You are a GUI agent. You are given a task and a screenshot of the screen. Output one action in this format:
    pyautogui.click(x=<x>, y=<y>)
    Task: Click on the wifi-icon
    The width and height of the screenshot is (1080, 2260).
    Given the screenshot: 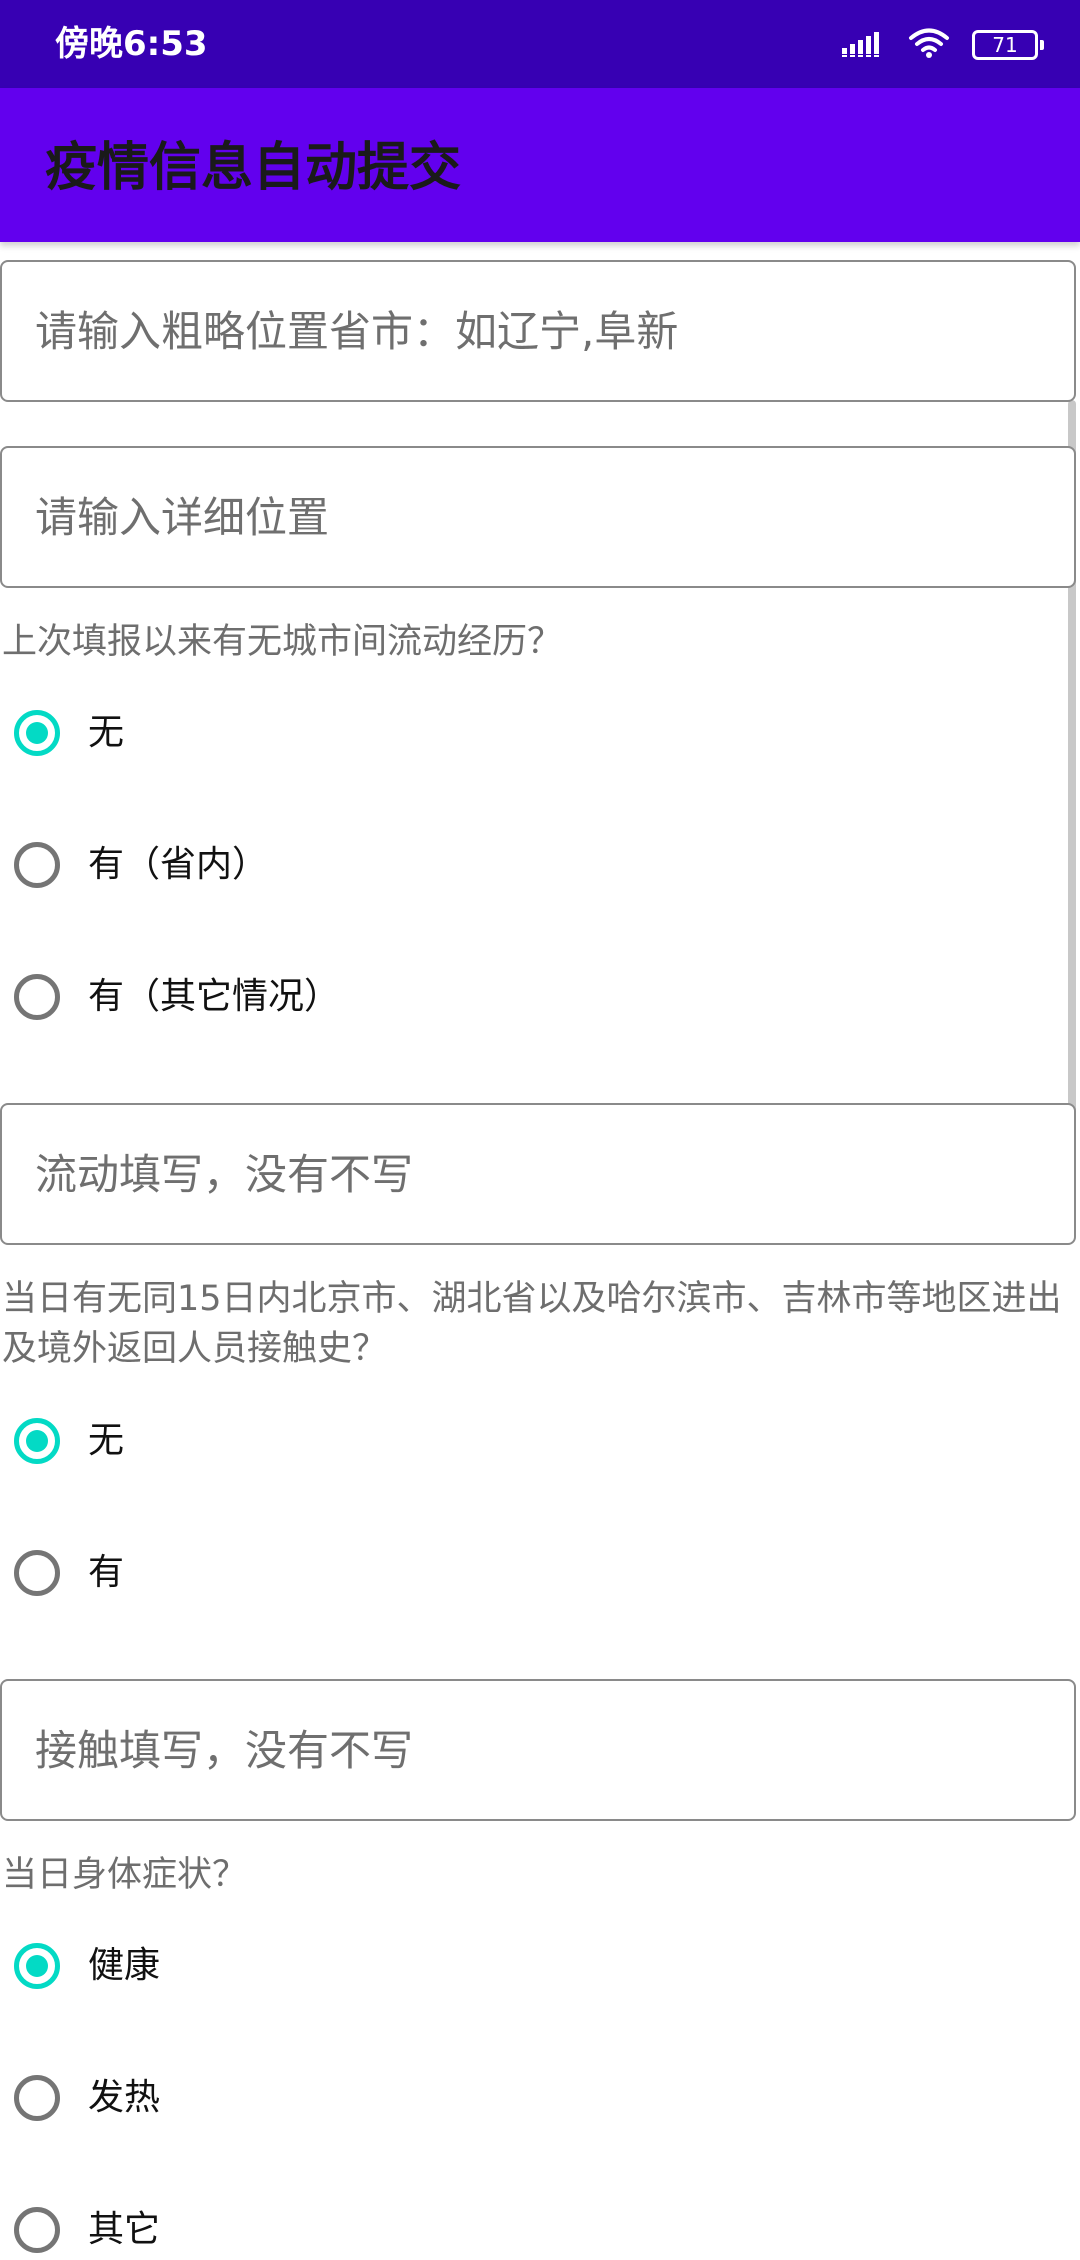 What is the action you would take?
    pyautogui.click(x=929, y=45)
    